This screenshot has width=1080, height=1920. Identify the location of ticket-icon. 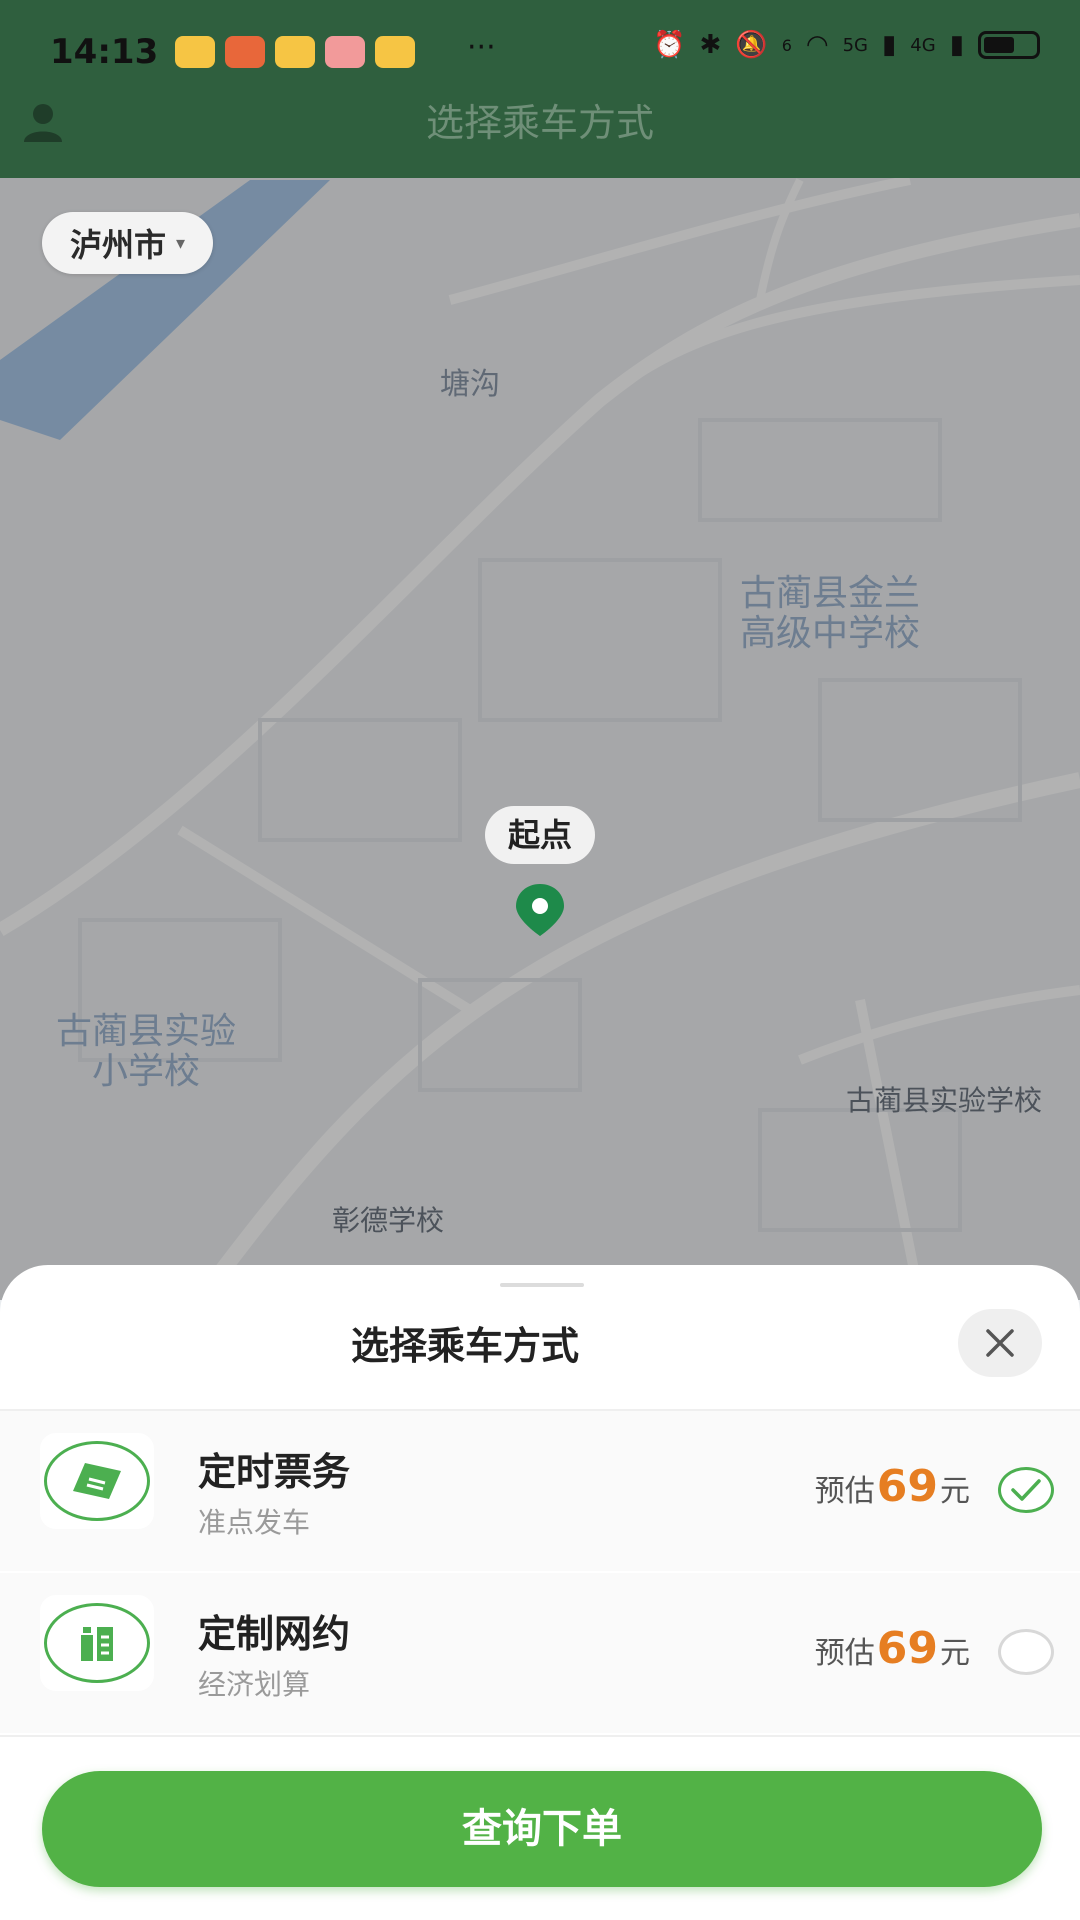
(97, 1481).